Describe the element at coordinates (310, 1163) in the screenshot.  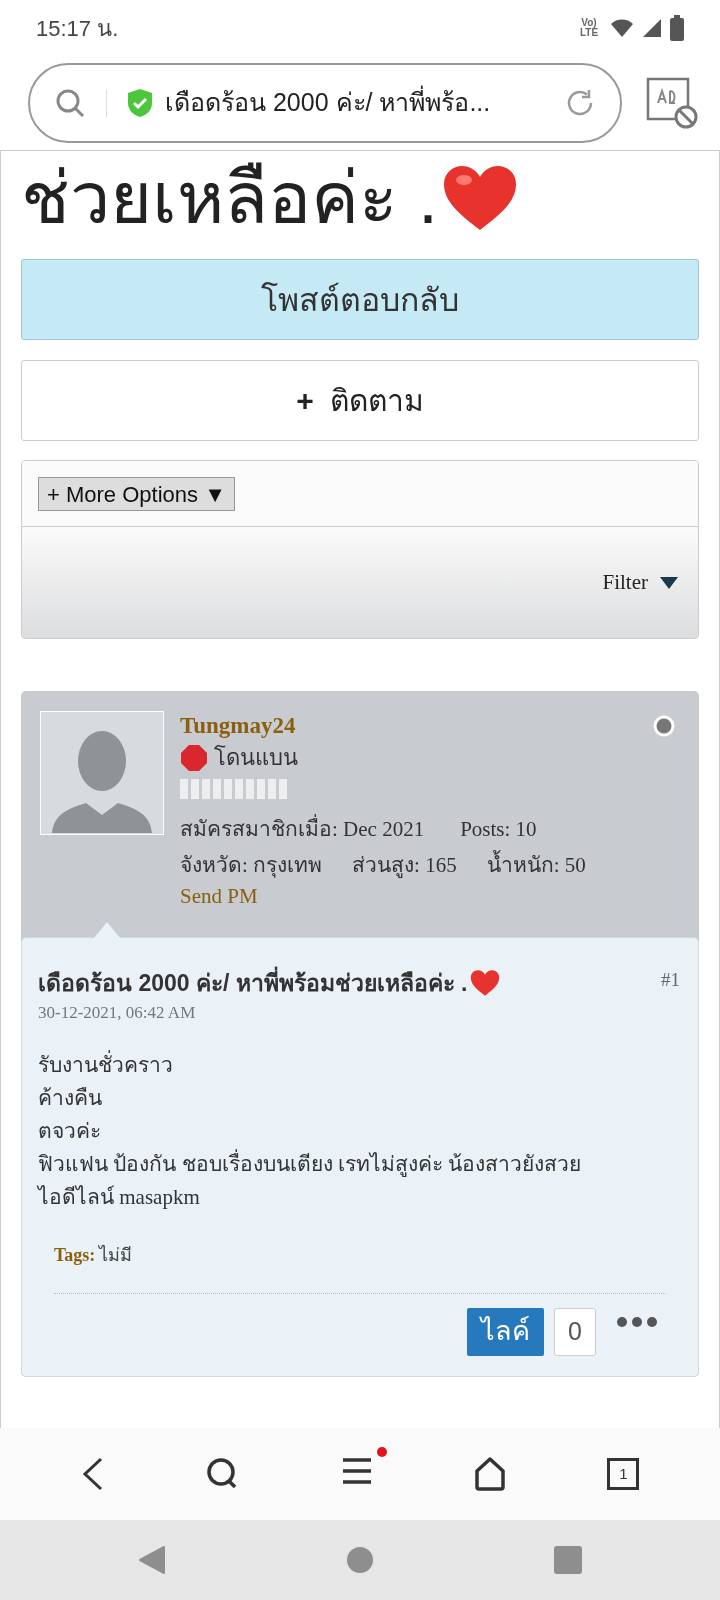
I see `post-text: ฟิวแฟน ป้องกัน ชอบเรื่องบนเตียง เรทไม่สูงค่ะ น้องสาวยังสวย` at that location.